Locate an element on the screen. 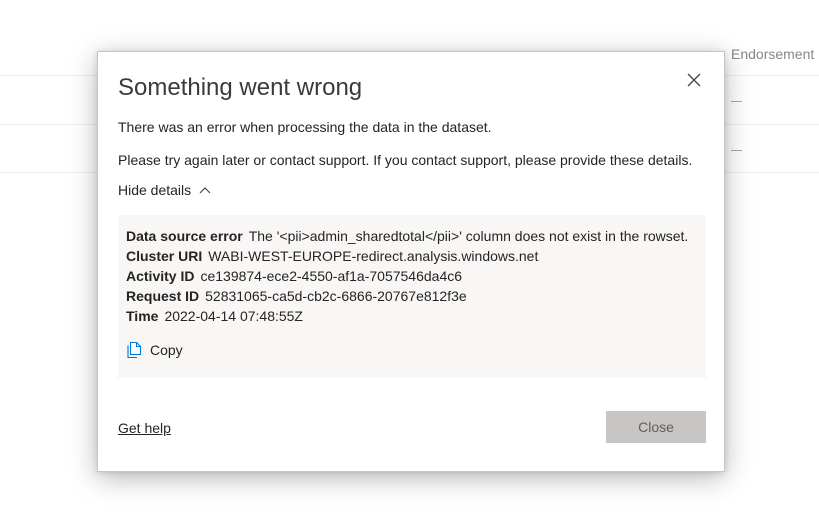  detail-row-time: Time 2022-04-14 07:48:55Z is located at coordinates (412, 316).